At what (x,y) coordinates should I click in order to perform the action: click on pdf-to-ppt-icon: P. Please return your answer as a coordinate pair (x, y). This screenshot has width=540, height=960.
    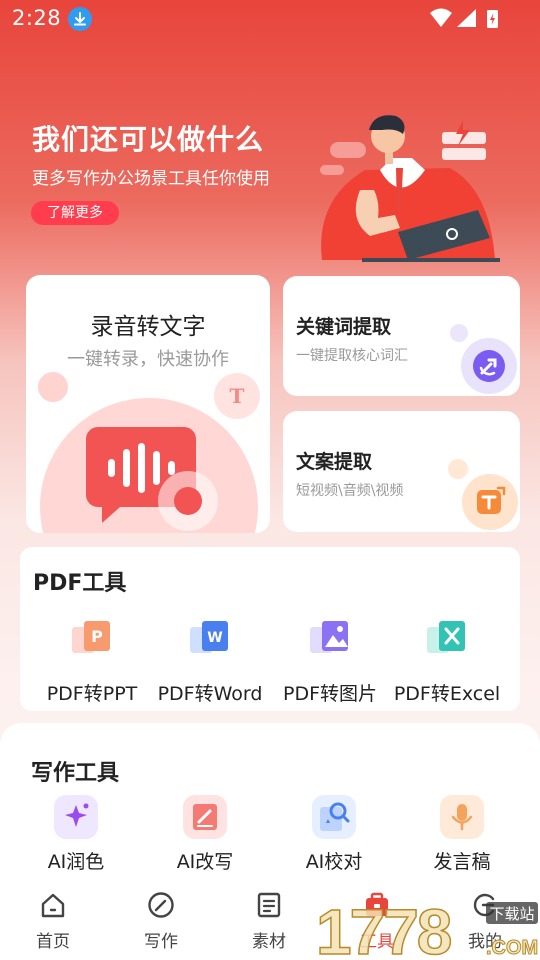
    Looking at the image, I should click on (91, 637).